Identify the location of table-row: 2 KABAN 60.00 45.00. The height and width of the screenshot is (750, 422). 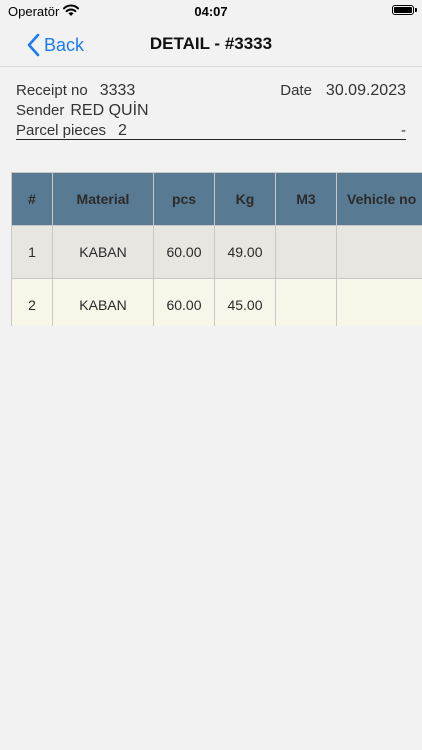
(216, 302).